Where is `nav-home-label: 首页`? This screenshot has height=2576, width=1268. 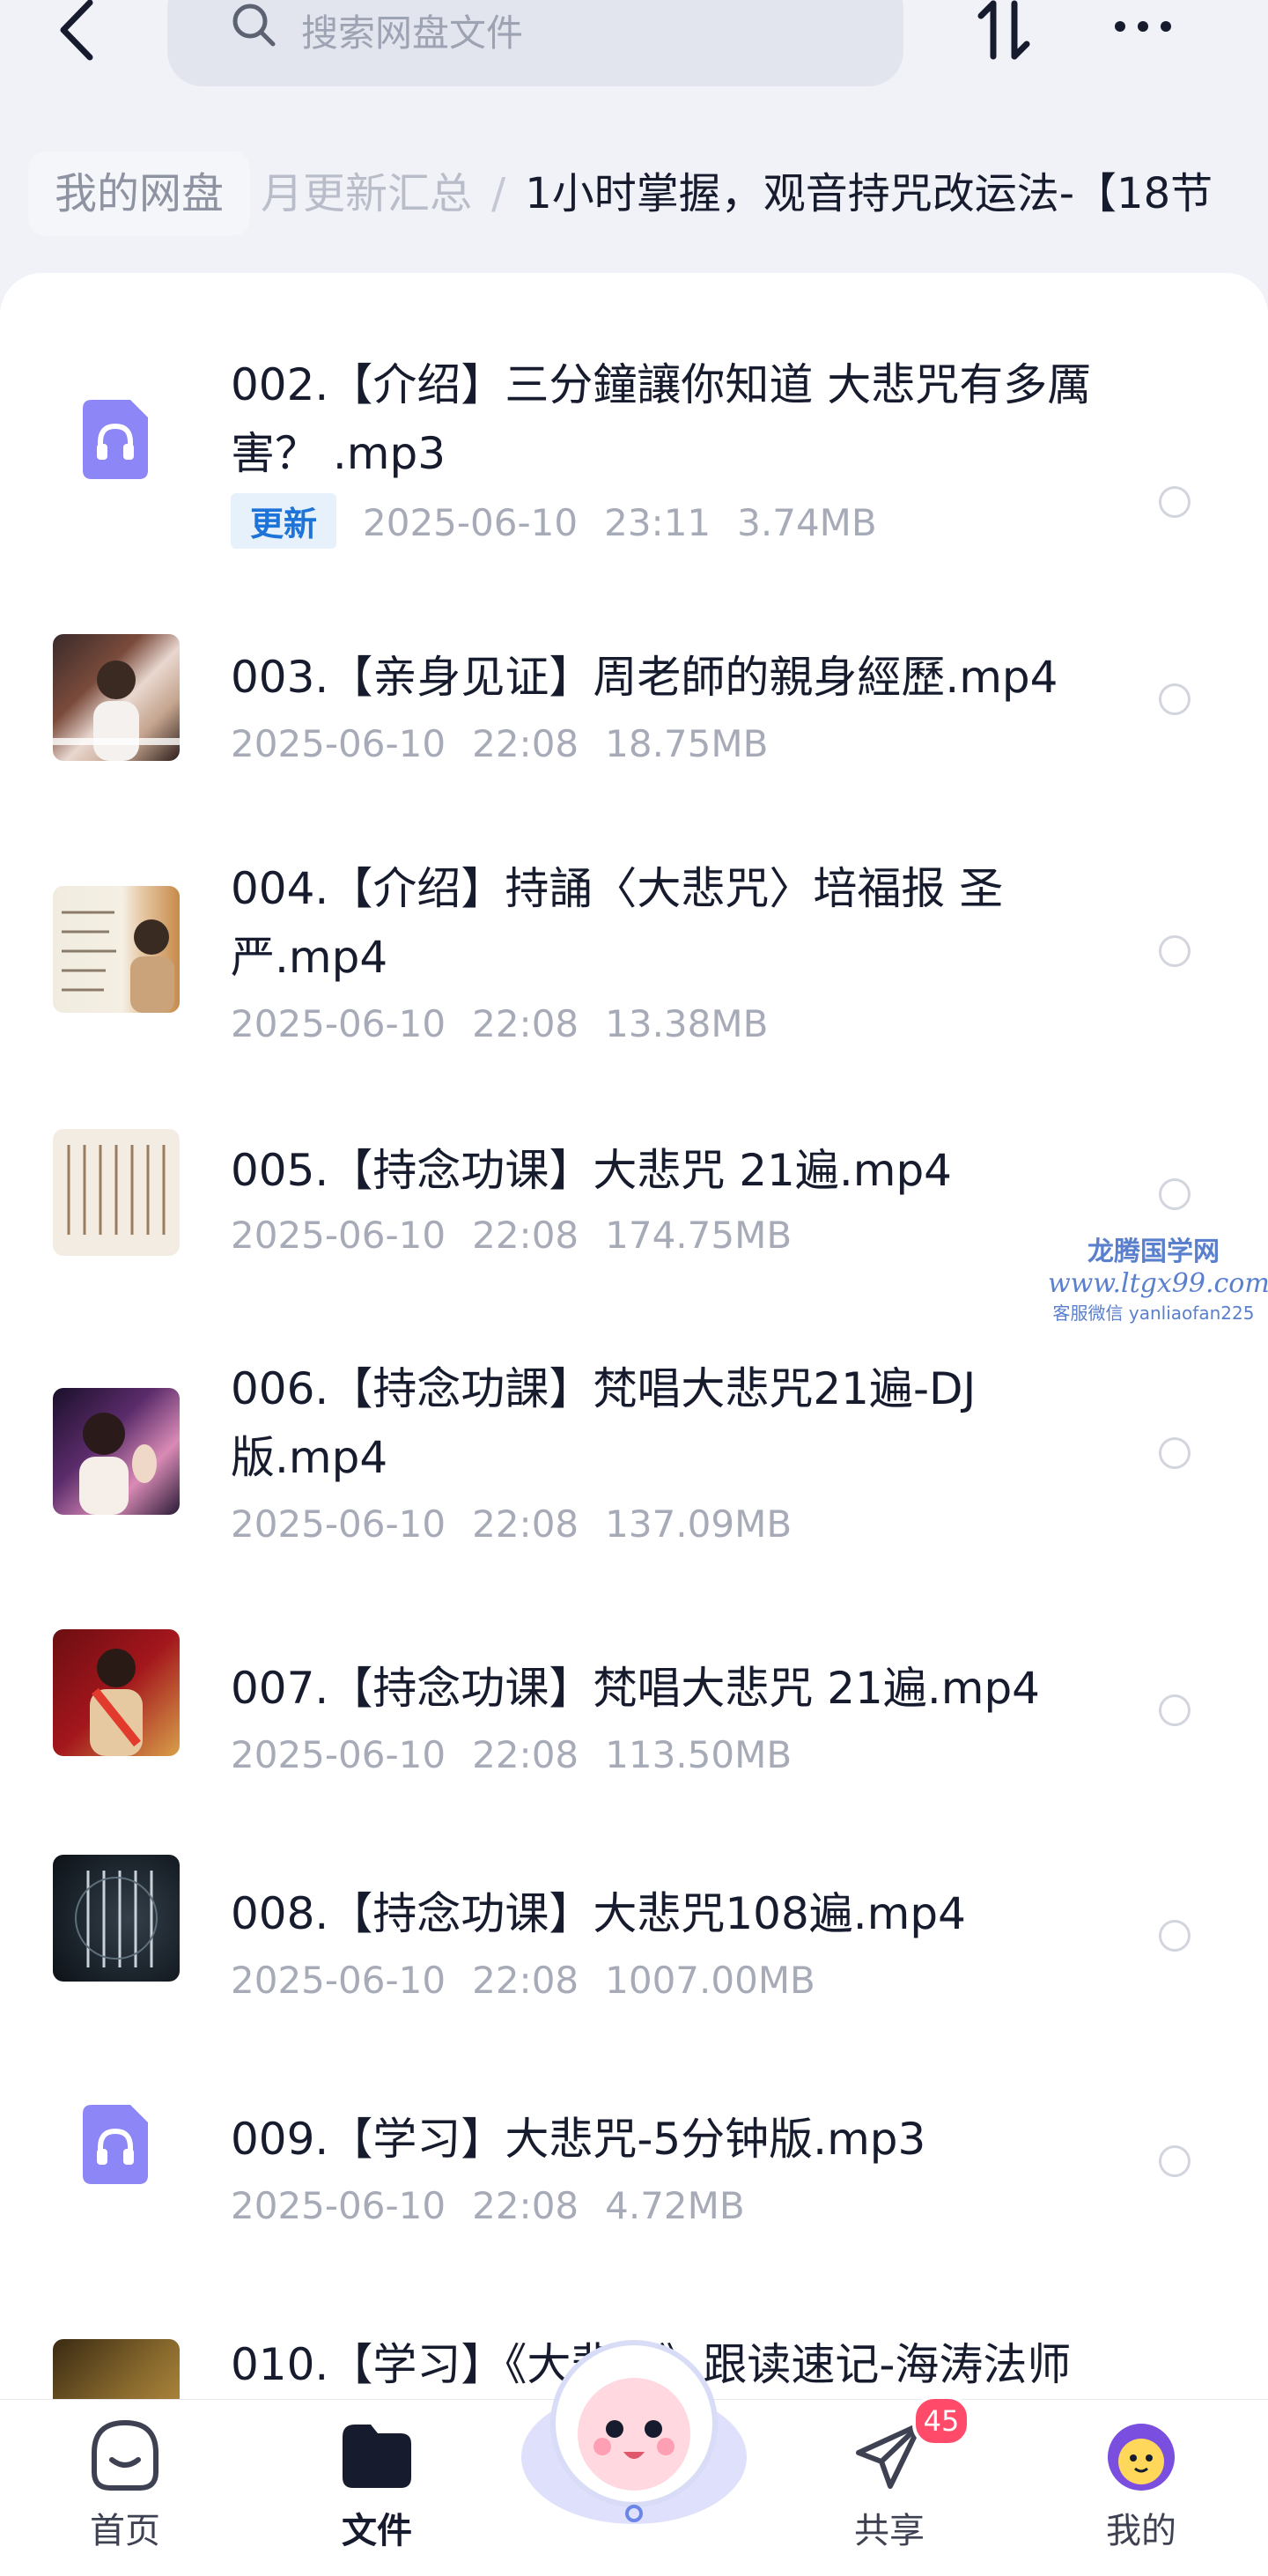
nav-home-label: 首页 is located at coordinates (125, 2531).